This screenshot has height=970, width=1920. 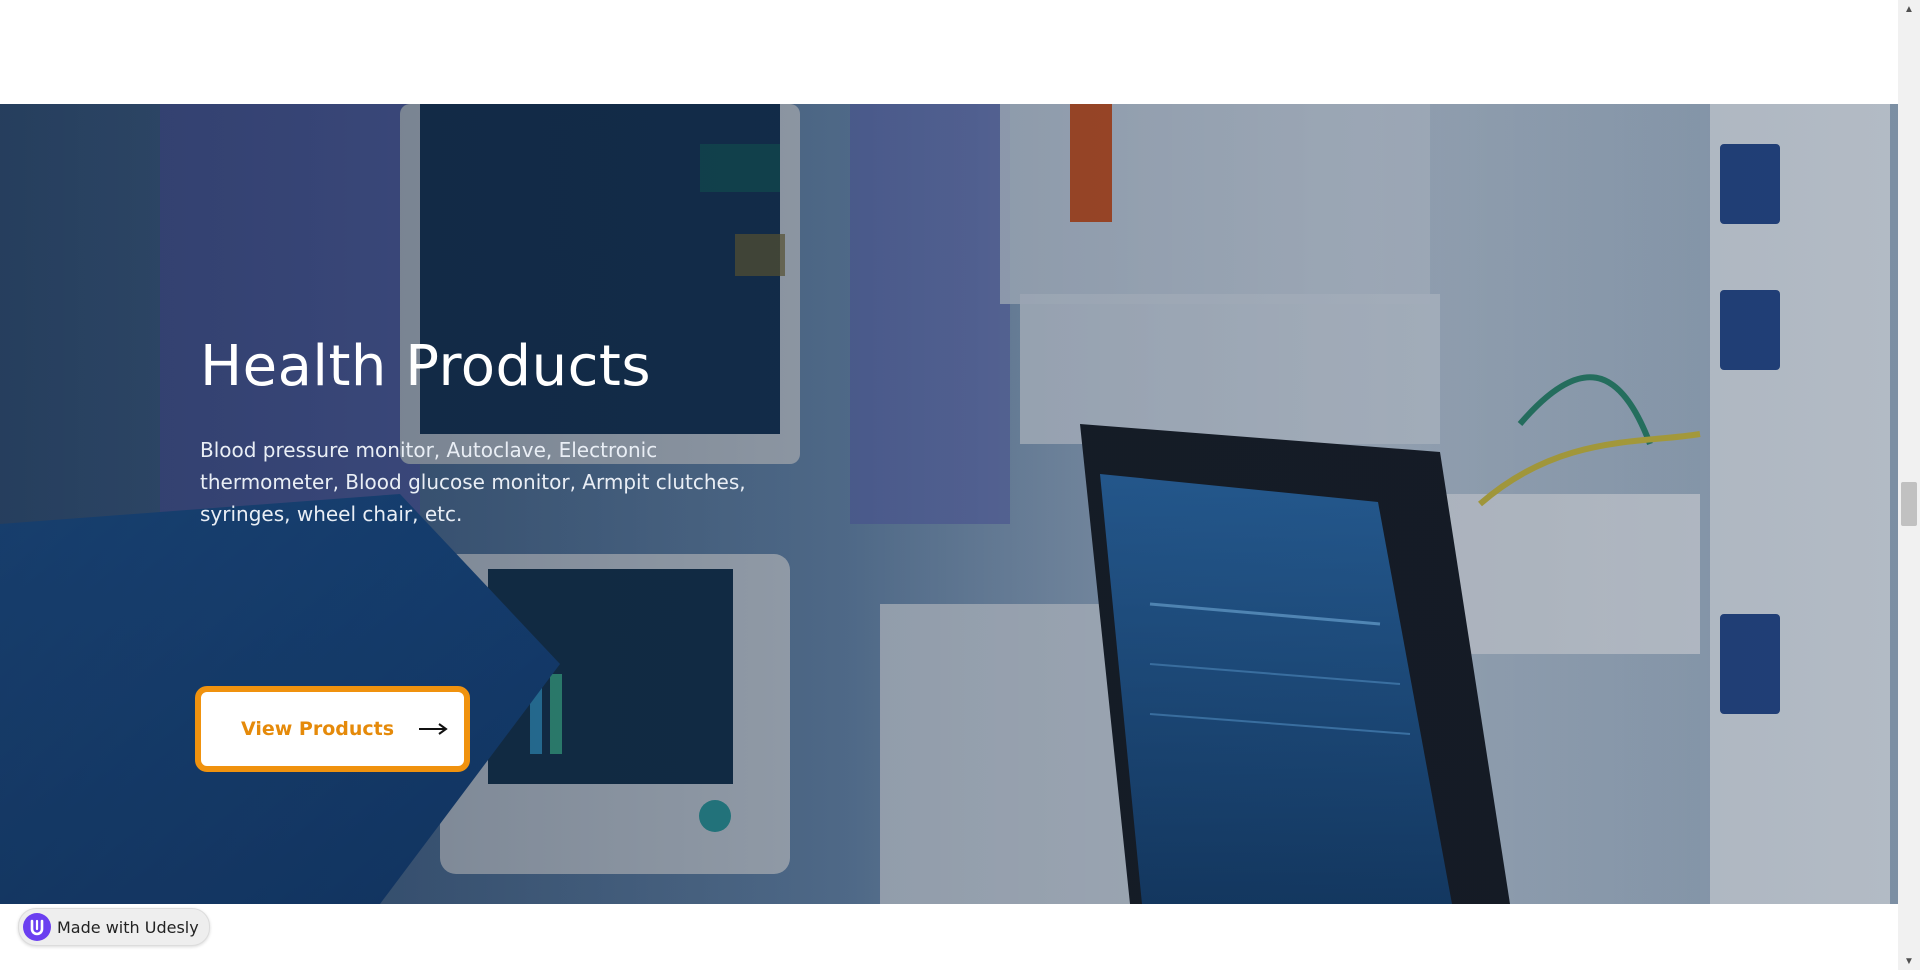 What do you see at coordinates (318, 729) in the screenshot?
I see `view-products-label: View Products` at bounding box center [318, 729].